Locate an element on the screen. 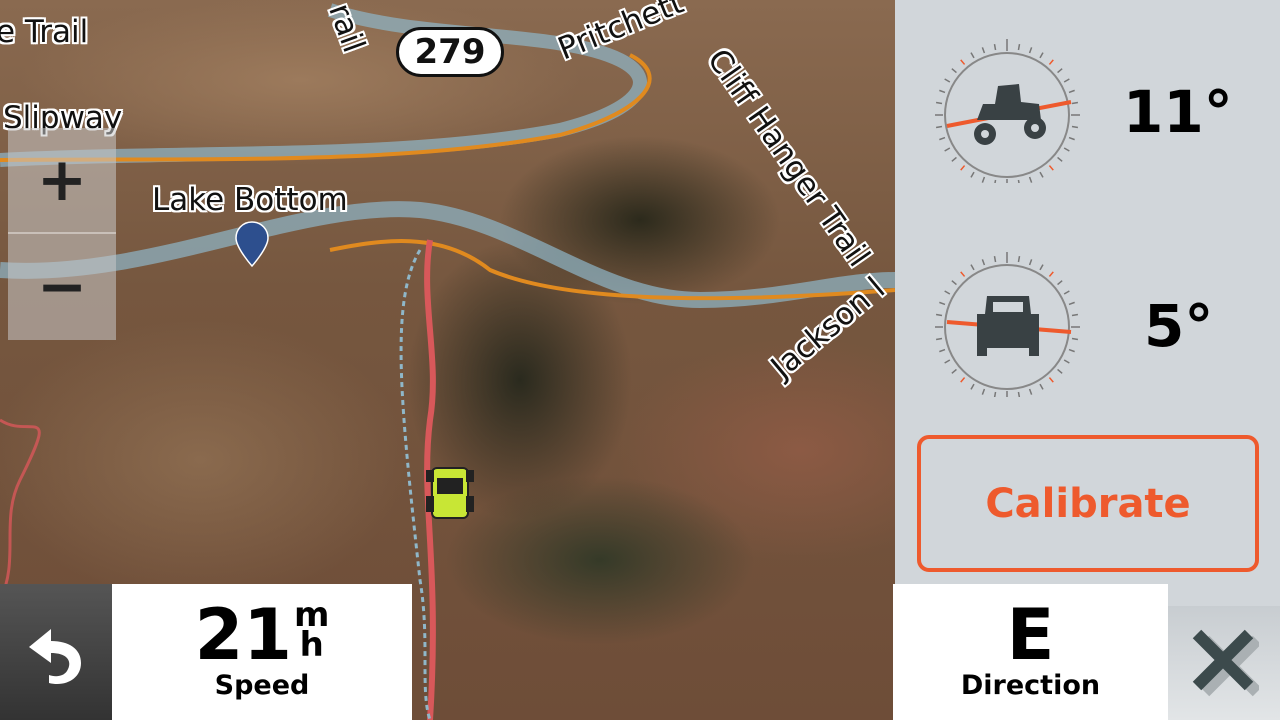 The width and height of the screenshot is (1280, 720). close-button is located at coordinates (1224, 663).